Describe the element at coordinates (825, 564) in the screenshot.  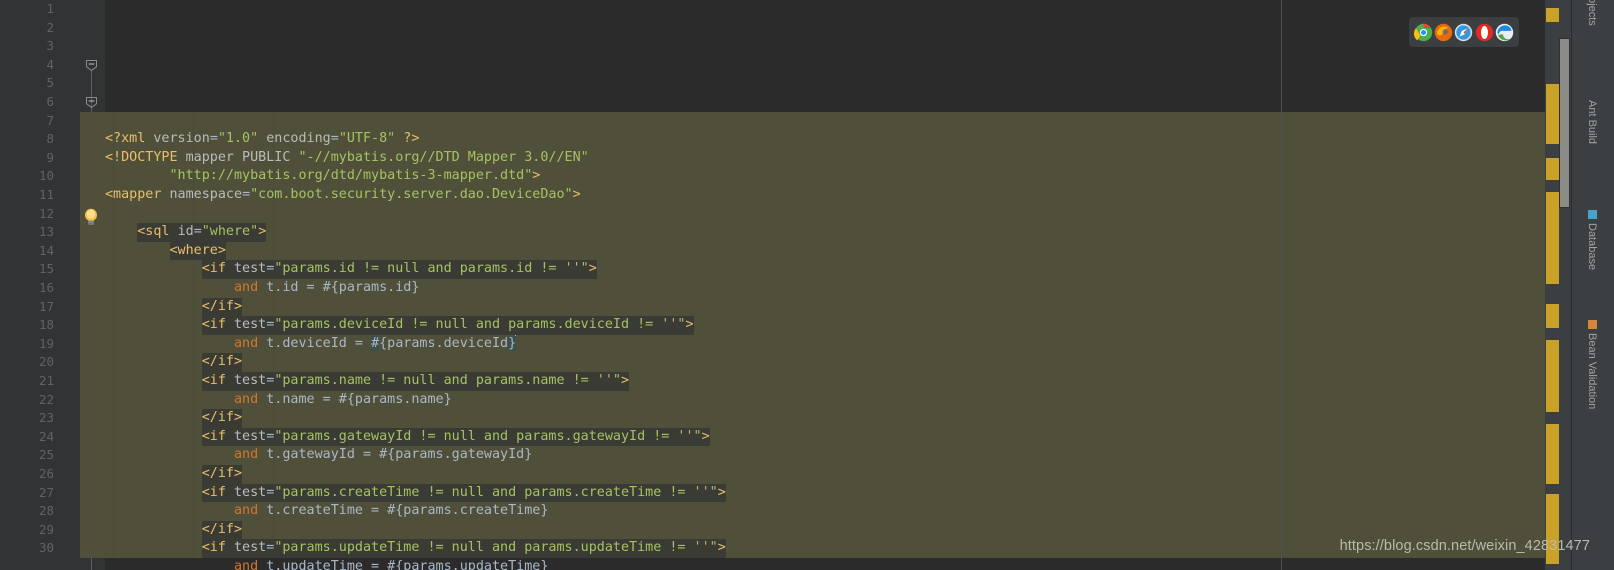
I see `code-line: and t.updateTime = #{params.updateTime}` at that location.